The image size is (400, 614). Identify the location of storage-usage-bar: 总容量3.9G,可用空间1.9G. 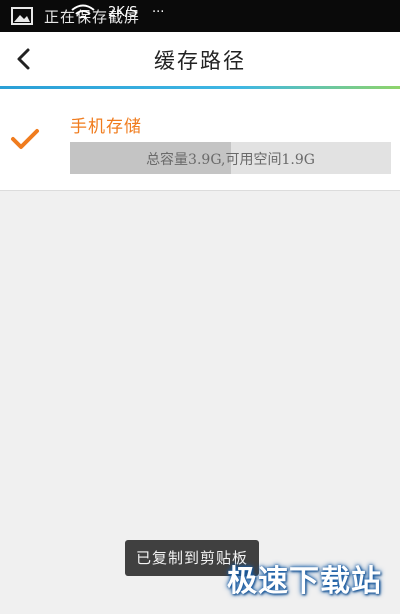
(230, 158).